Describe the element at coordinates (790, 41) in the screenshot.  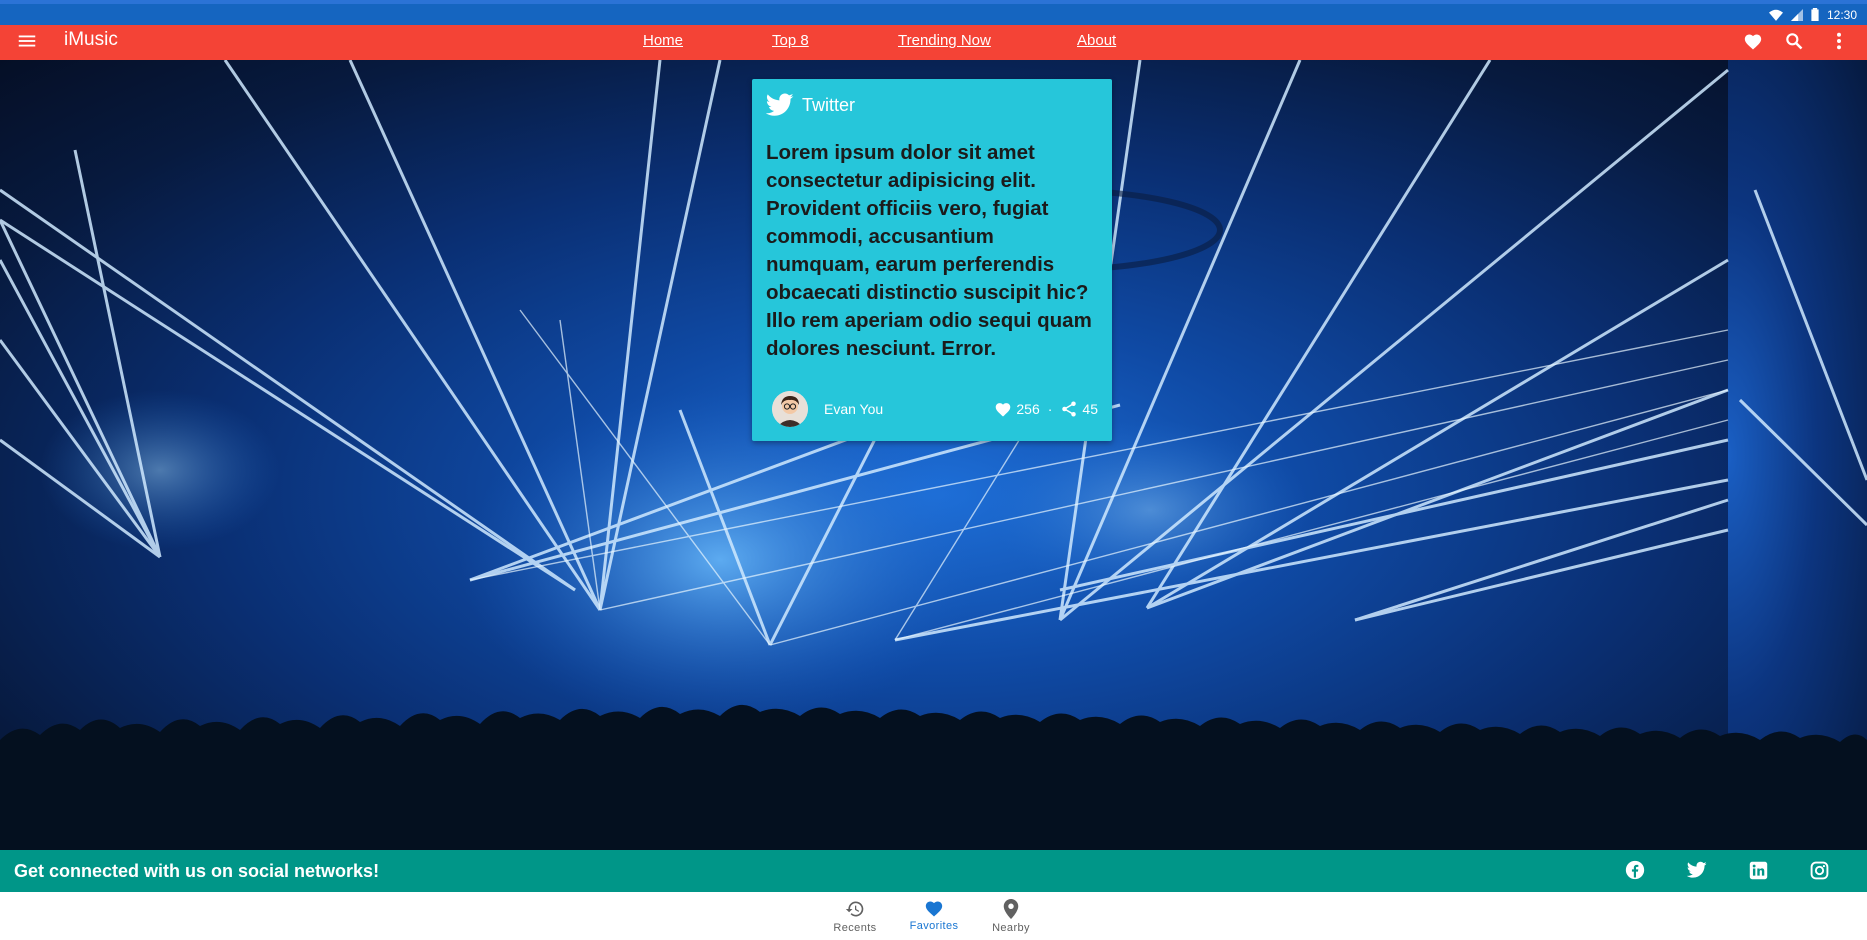
I see `nav-link-top-8: Top 8` at that location.